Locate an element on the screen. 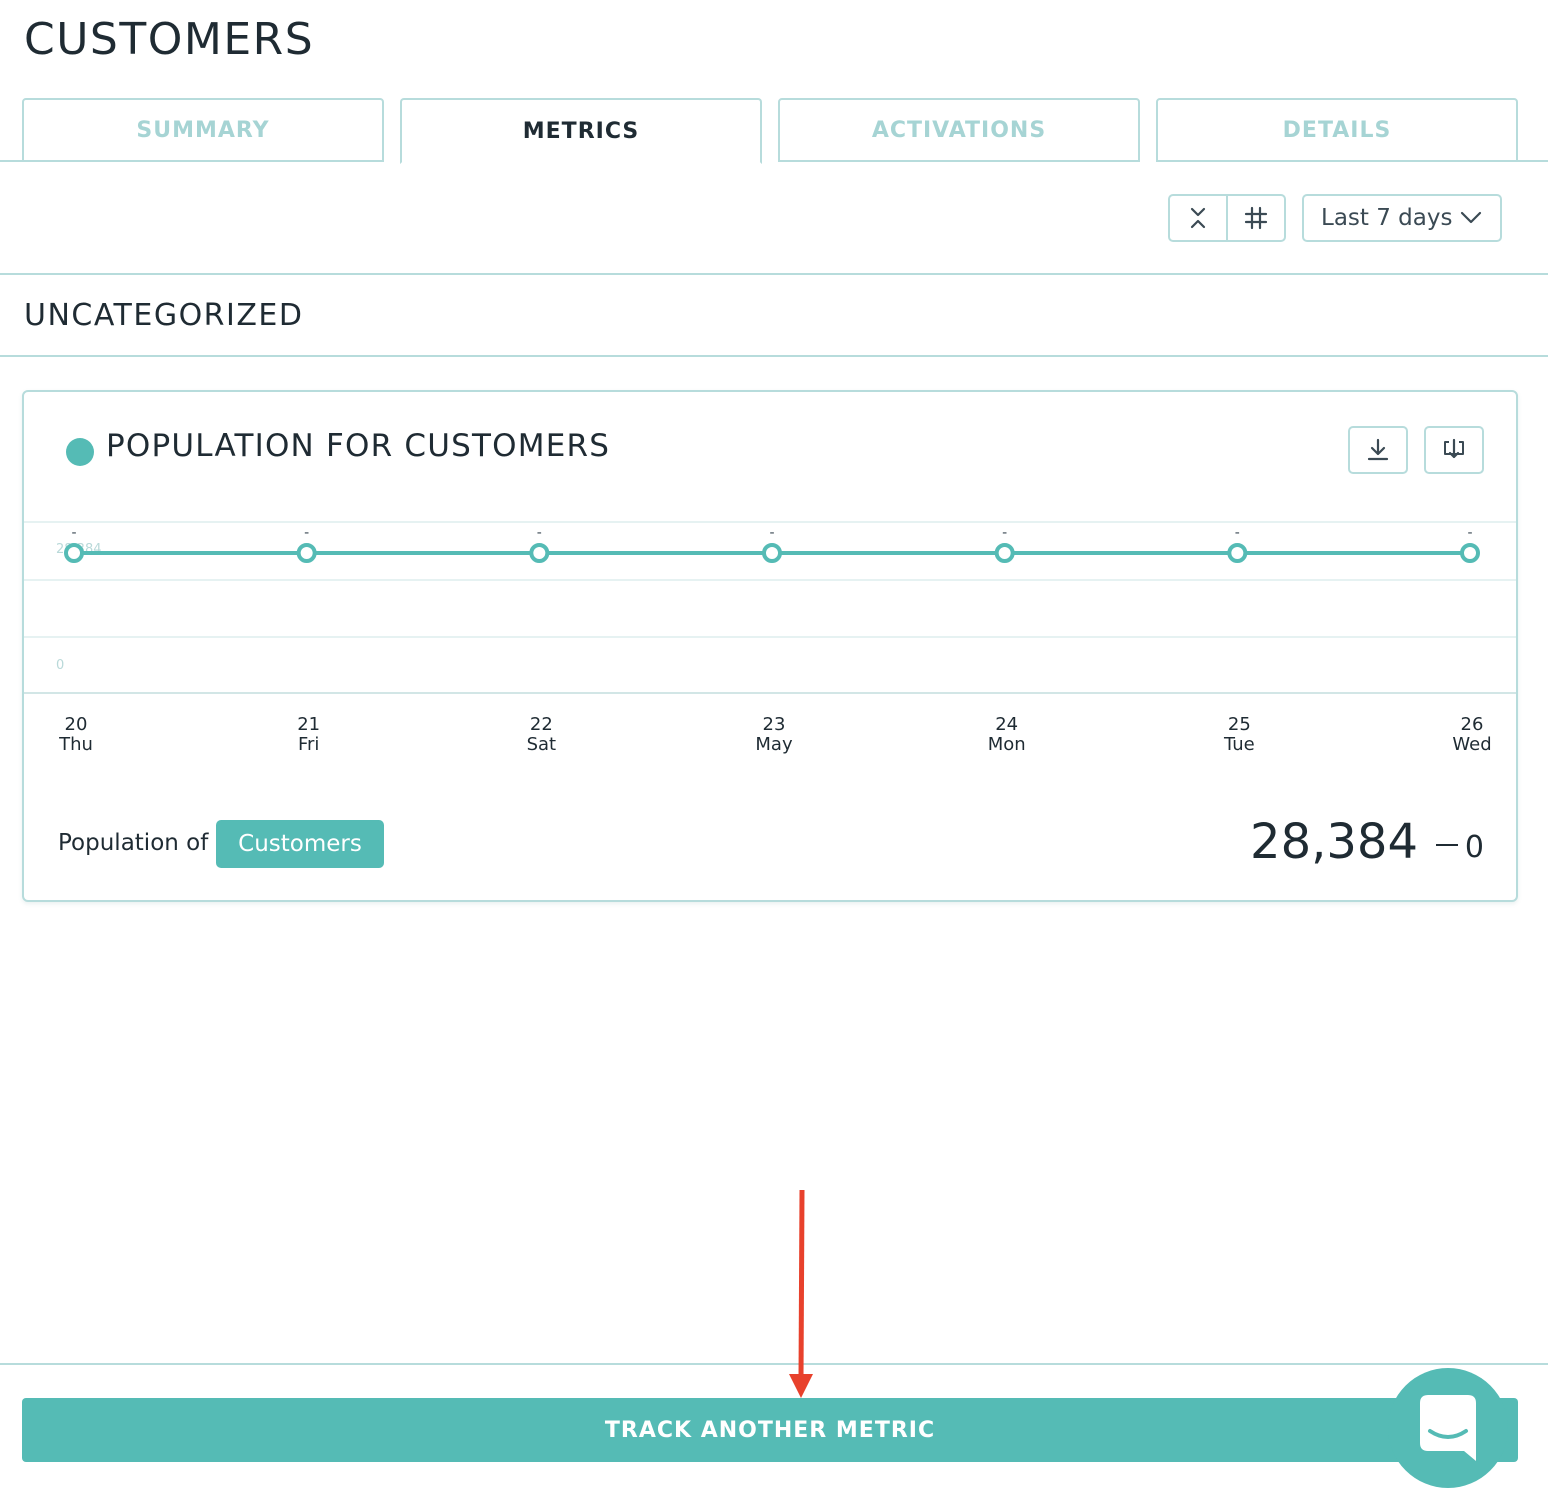 The image size is (1548, 1492). x-tick-weekday: Sat is located at coordinates (542, 744).